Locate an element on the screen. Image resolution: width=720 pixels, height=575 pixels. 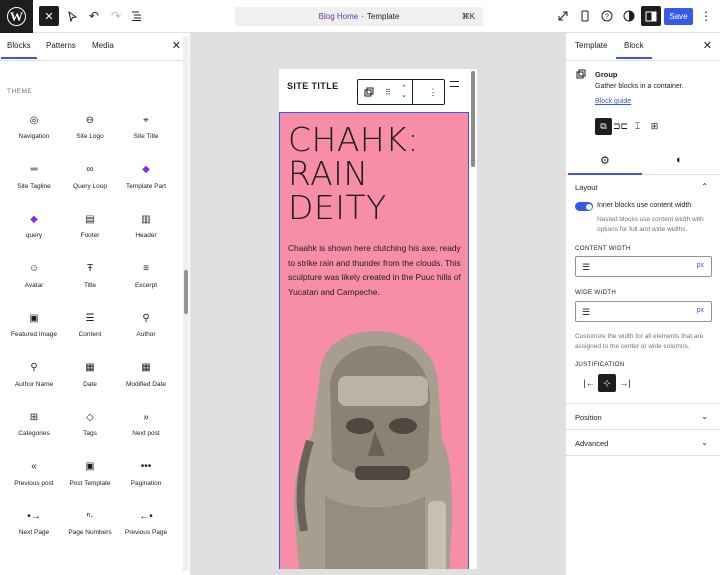
settings-sidebar-icon is located at coordinates (651, 16).